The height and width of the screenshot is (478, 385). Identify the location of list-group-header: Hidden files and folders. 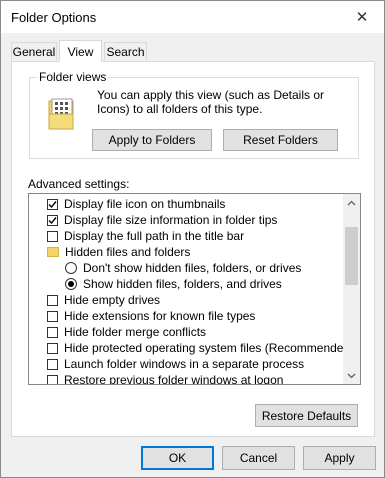
(118, 252).